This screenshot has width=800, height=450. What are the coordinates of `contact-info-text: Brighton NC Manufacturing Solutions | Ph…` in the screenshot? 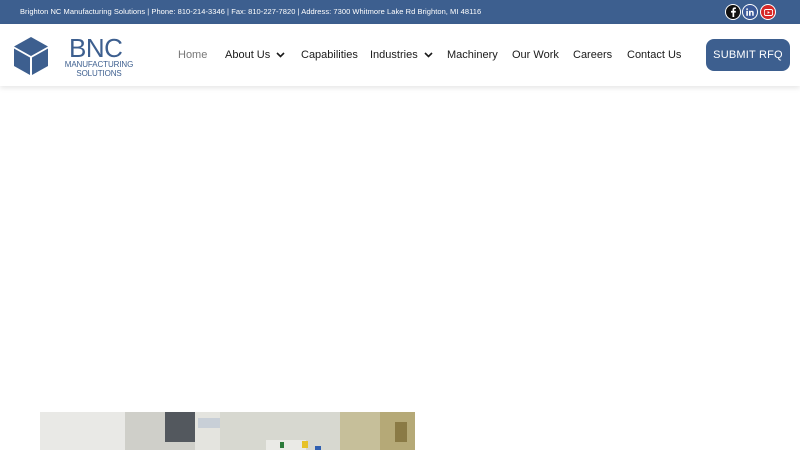 It's located at (251, 11).